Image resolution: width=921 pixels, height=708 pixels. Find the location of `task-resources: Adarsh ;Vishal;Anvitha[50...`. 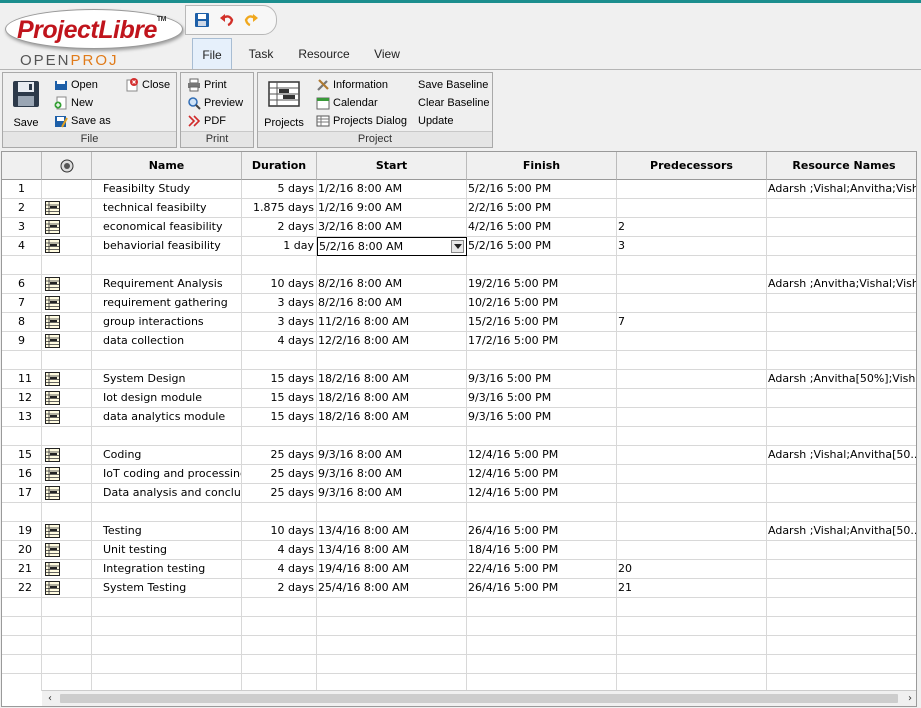

task-resources: Adarsh ;Vishal;Anvitha[50... is located at coordinates (841, 531).